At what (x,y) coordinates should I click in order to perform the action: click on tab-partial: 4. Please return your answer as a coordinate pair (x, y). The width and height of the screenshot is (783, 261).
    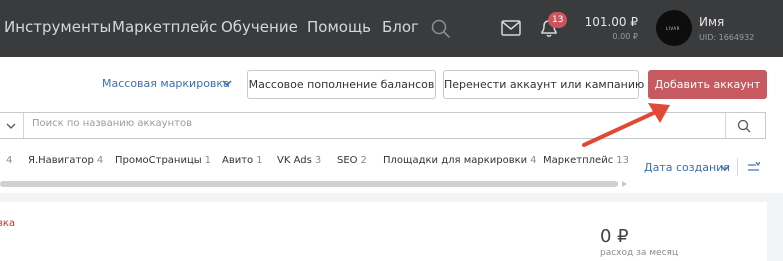
    Looking at the image, I should click on (7, 160).